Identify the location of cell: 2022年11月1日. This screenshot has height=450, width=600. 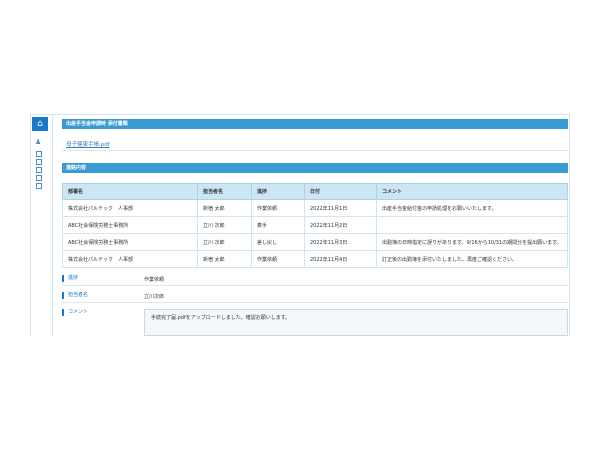
(340, 208).